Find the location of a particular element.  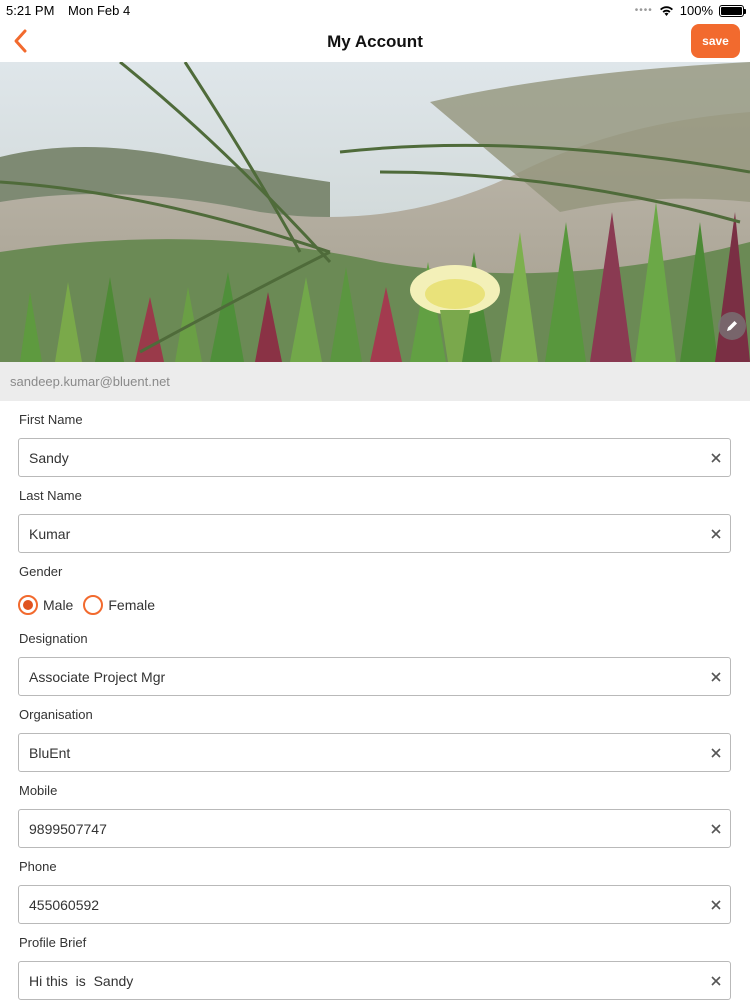

gender-female-radio: Female is located at coordinates (119, 605).